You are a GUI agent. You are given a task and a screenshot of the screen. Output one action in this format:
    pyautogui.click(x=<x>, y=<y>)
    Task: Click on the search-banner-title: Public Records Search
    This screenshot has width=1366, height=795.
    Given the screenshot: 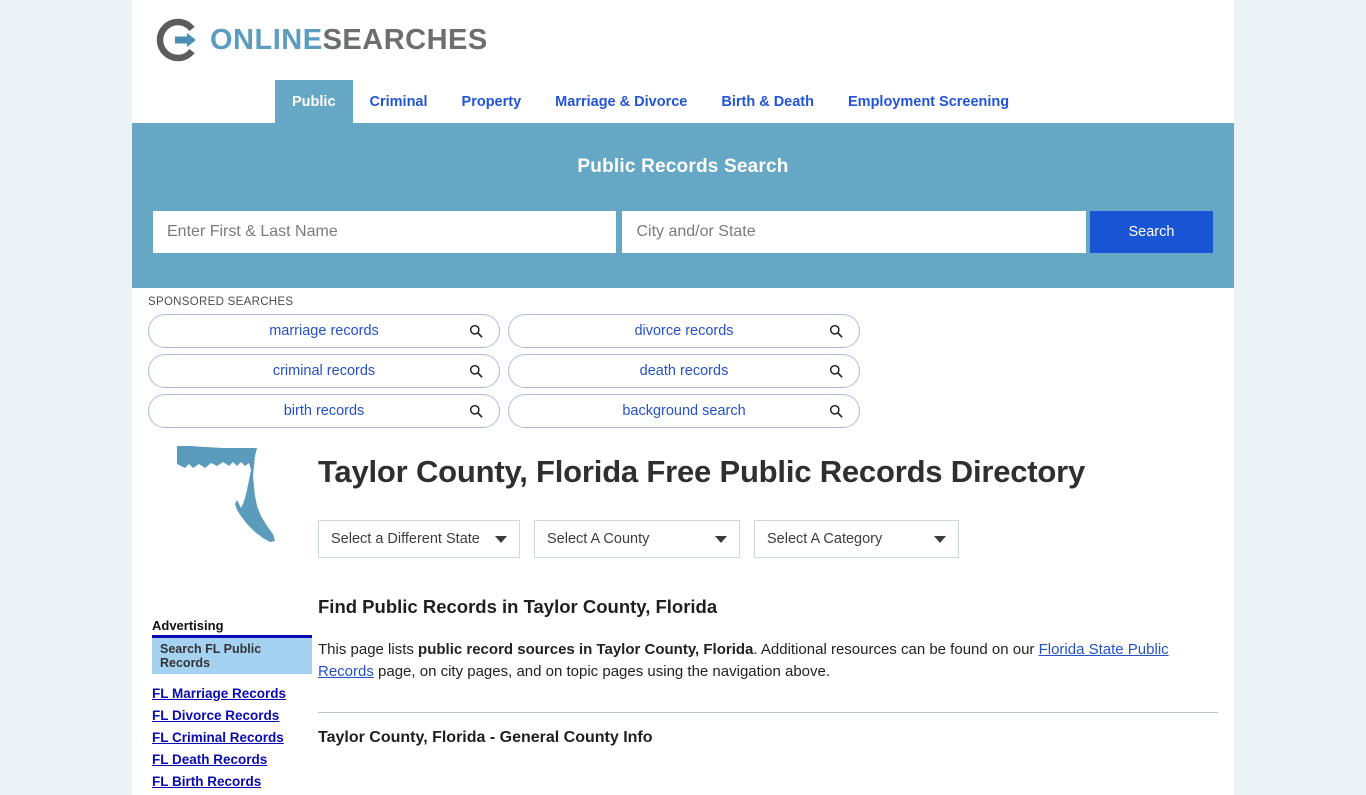 What is the action you would take?
    pyautogui.click(x=683, y=166)
    